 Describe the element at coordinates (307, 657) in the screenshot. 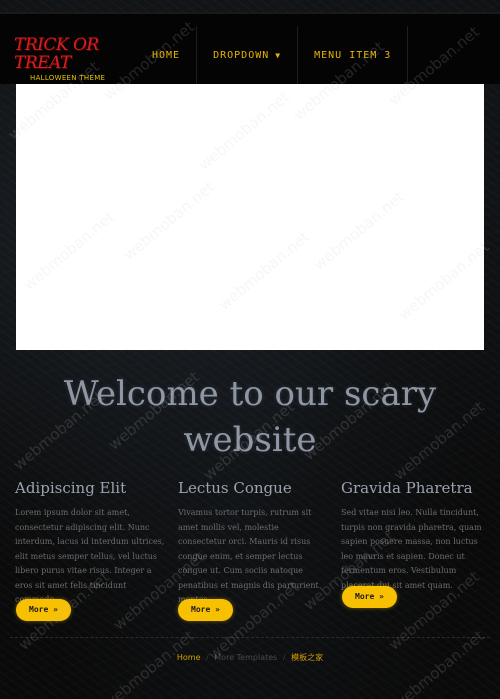

I see `breadcrumb-site-link: 模板之家` at that location.